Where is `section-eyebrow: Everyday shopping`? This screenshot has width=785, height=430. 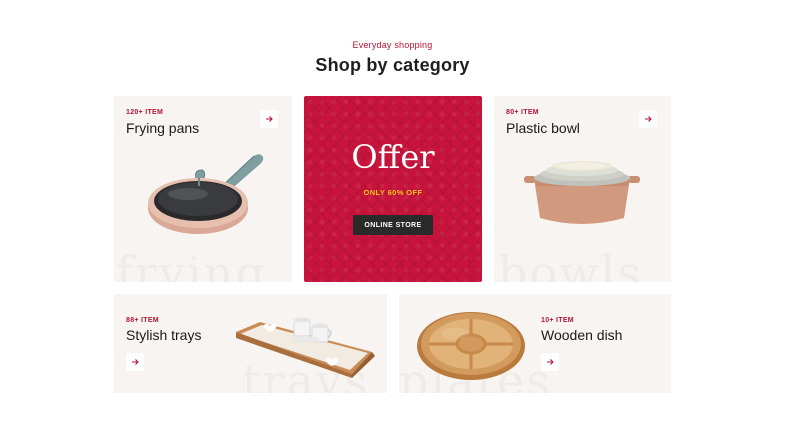 section-eyebrow: Everyday shopping is located at coordinates (392, 45).